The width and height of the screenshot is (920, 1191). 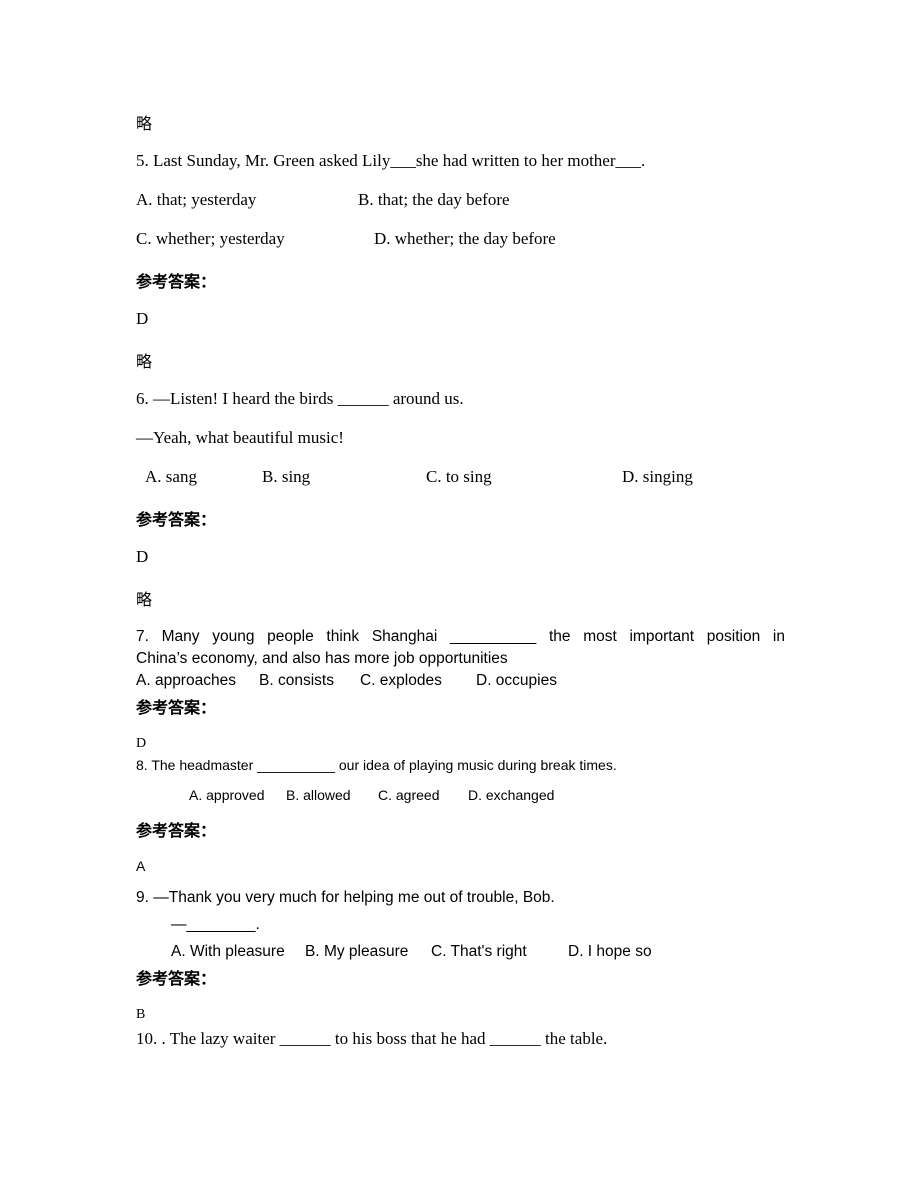 What do you see at coordinates (516, 680) in the screenshot?
I see `question-7-option-d: D. occupies` at bounding box center [516, 680].